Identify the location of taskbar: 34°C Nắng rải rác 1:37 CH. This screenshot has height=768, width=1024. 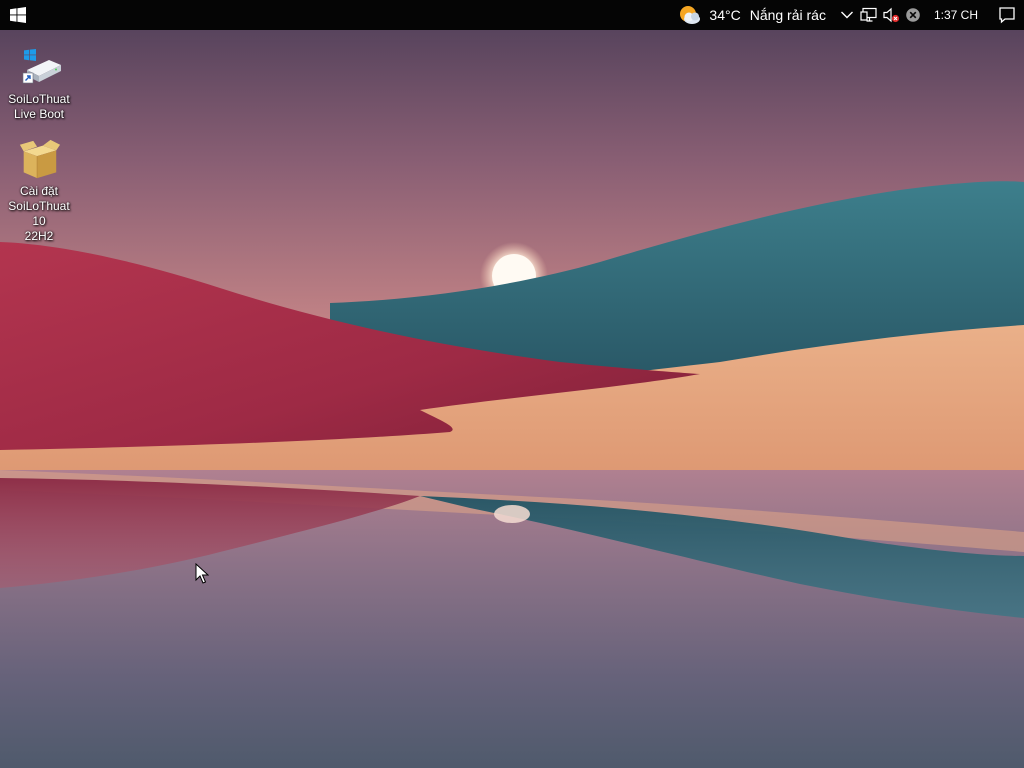
(512, 15).